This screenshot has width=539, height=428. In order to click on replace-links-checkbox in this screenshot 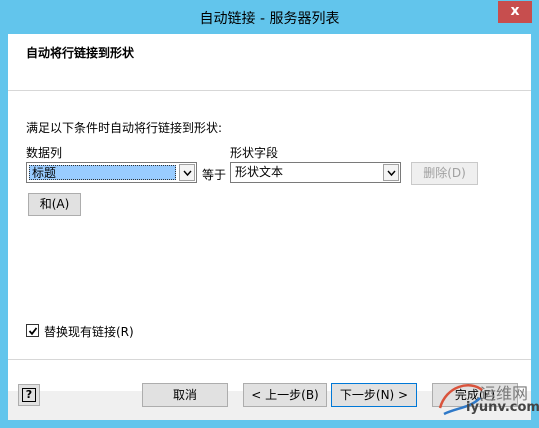, I will do `click(32, 330)`.